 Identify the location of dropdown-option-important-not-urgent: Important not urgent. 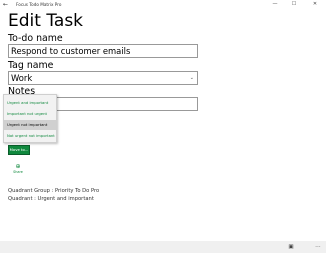
(30, 114).